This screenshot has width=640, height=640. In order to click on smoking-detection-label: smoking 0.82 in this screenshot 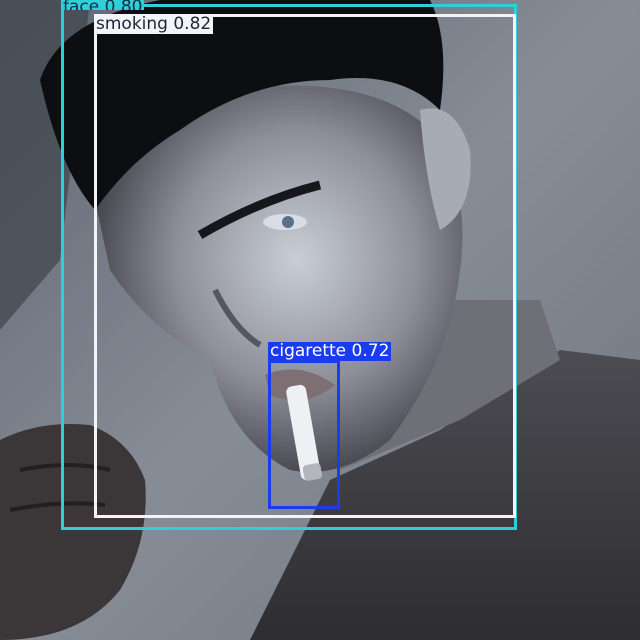, I will do `click(154, 24)`.